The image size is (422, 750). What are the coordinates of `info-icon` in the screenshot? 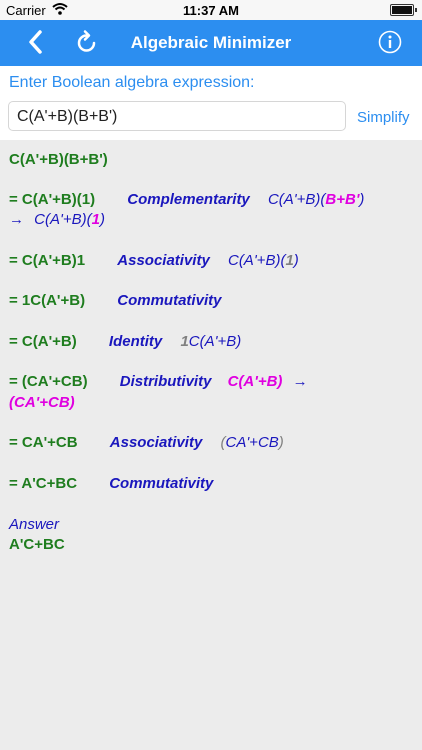 It's located at (390, 42).